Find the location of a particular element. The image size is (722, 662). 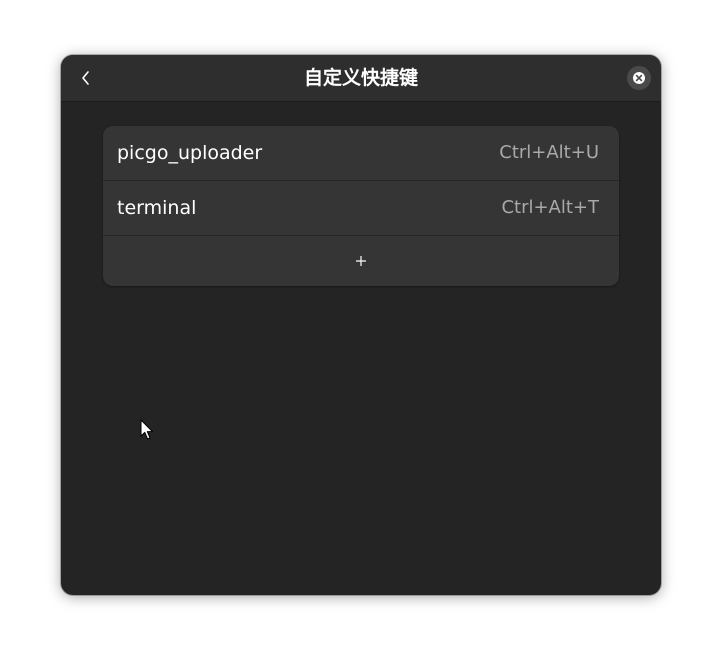

shortcut-row-picgo-uploader: picgo_uploader Ctrl+Alt+U is located at coordinates (361, 153).